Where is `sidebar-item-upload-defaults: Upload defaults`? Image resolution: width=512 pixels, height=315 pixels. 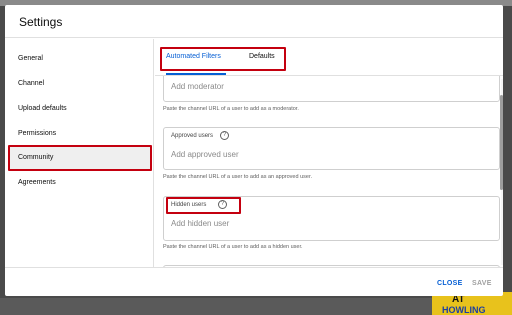
sidebar-item-upload-defaults: Upload defaults is located at coordinates (80, 109).